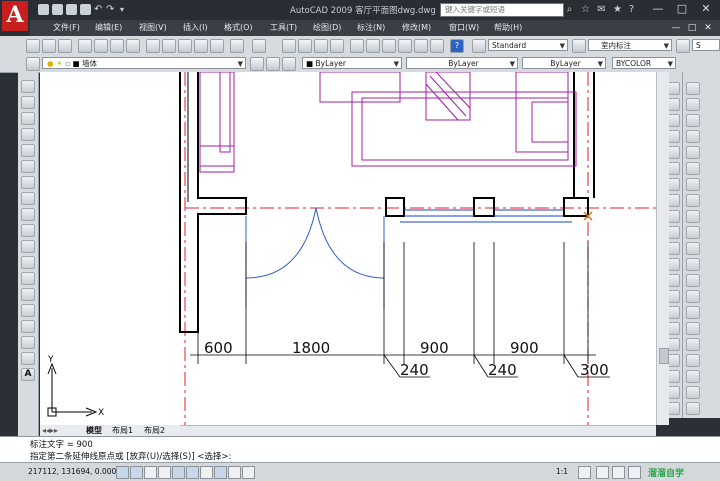  What do you see at coordinates (153, 27) in the screenshot?
I see `menu-view: 视图(V)` at bounding box center [153, 27].